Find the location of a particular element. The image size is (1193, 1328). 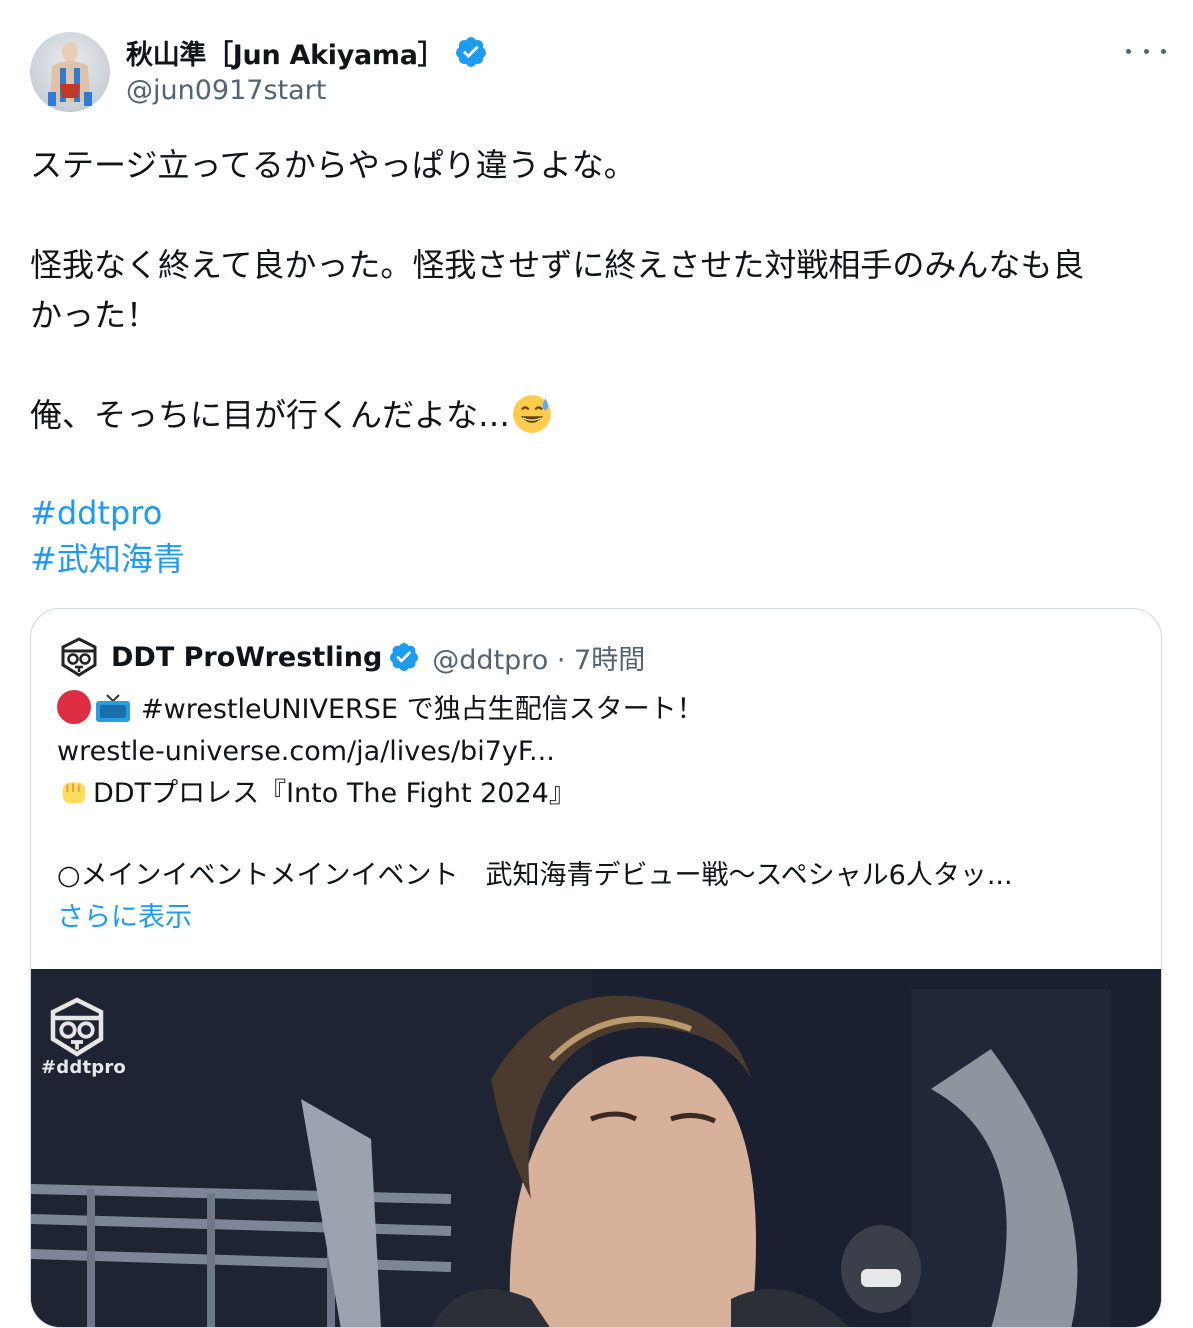

tweet-line: かった！ is located at coordinates (94, 315).